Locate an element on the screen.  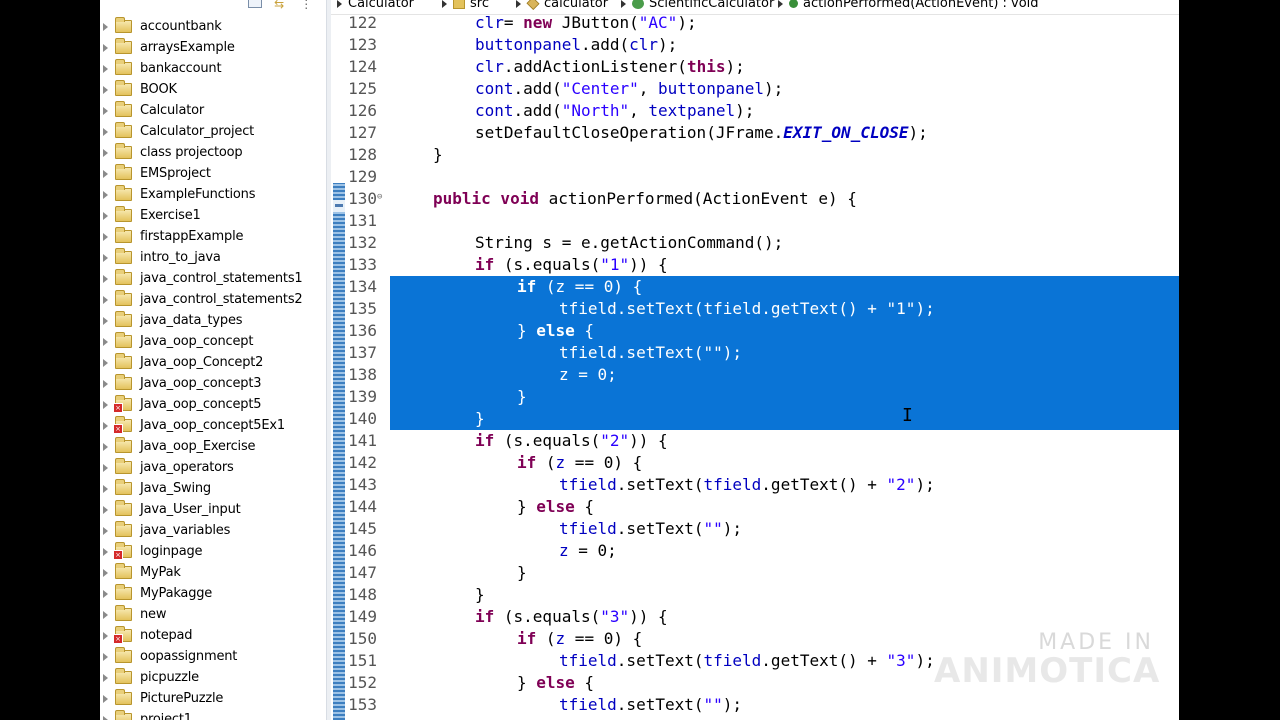
project-item: java_data_types is located at coordinates (213, 320).